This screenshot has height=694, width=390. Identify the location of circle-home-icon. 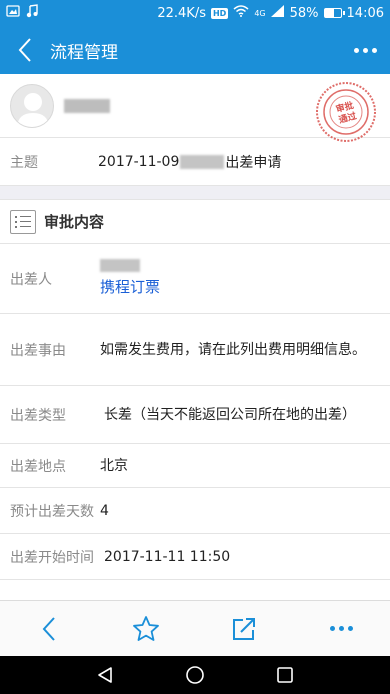
(195, 675).